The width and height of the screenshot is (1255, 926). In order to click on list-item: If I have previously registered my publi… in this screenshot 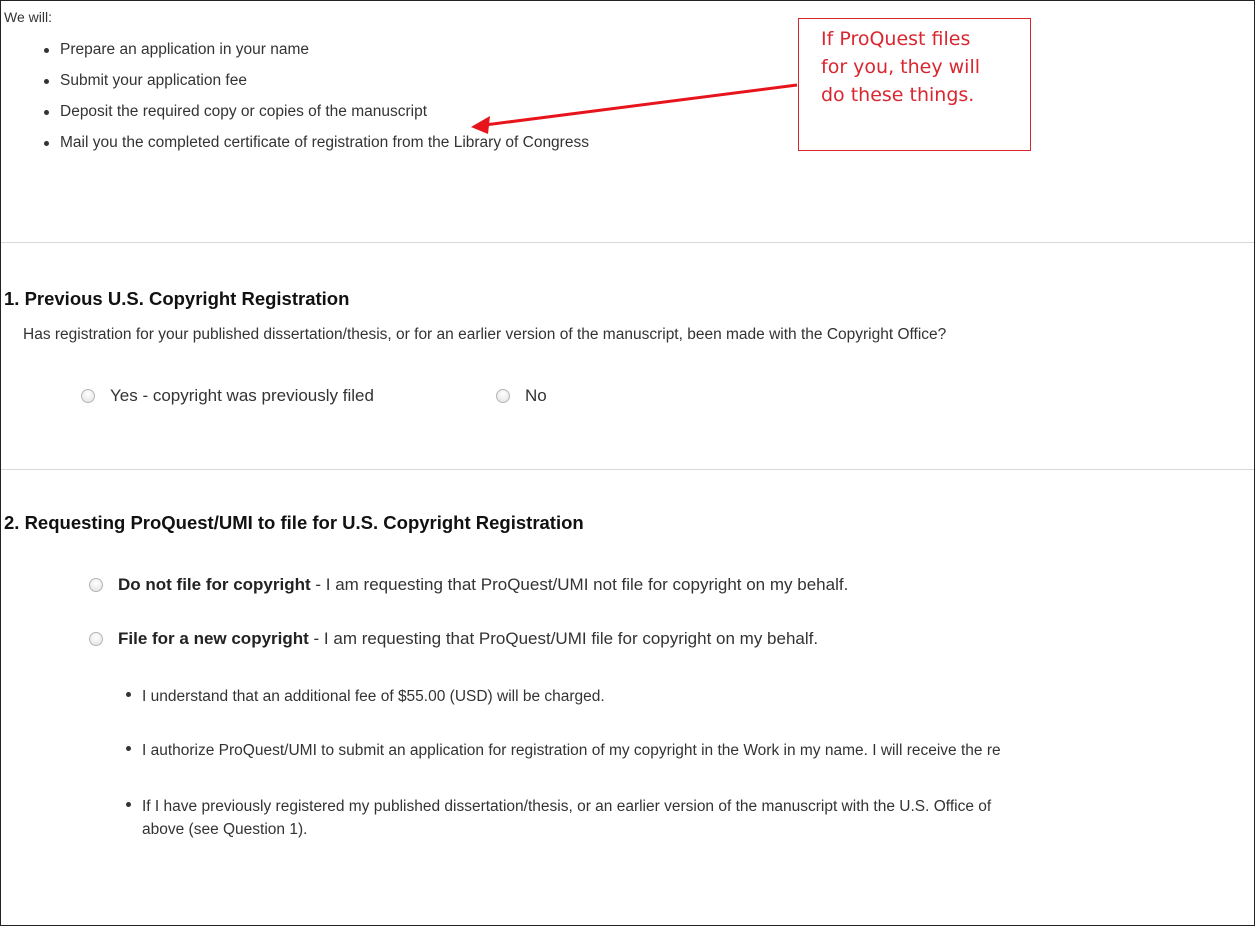, I will do `click(557, 818)`.